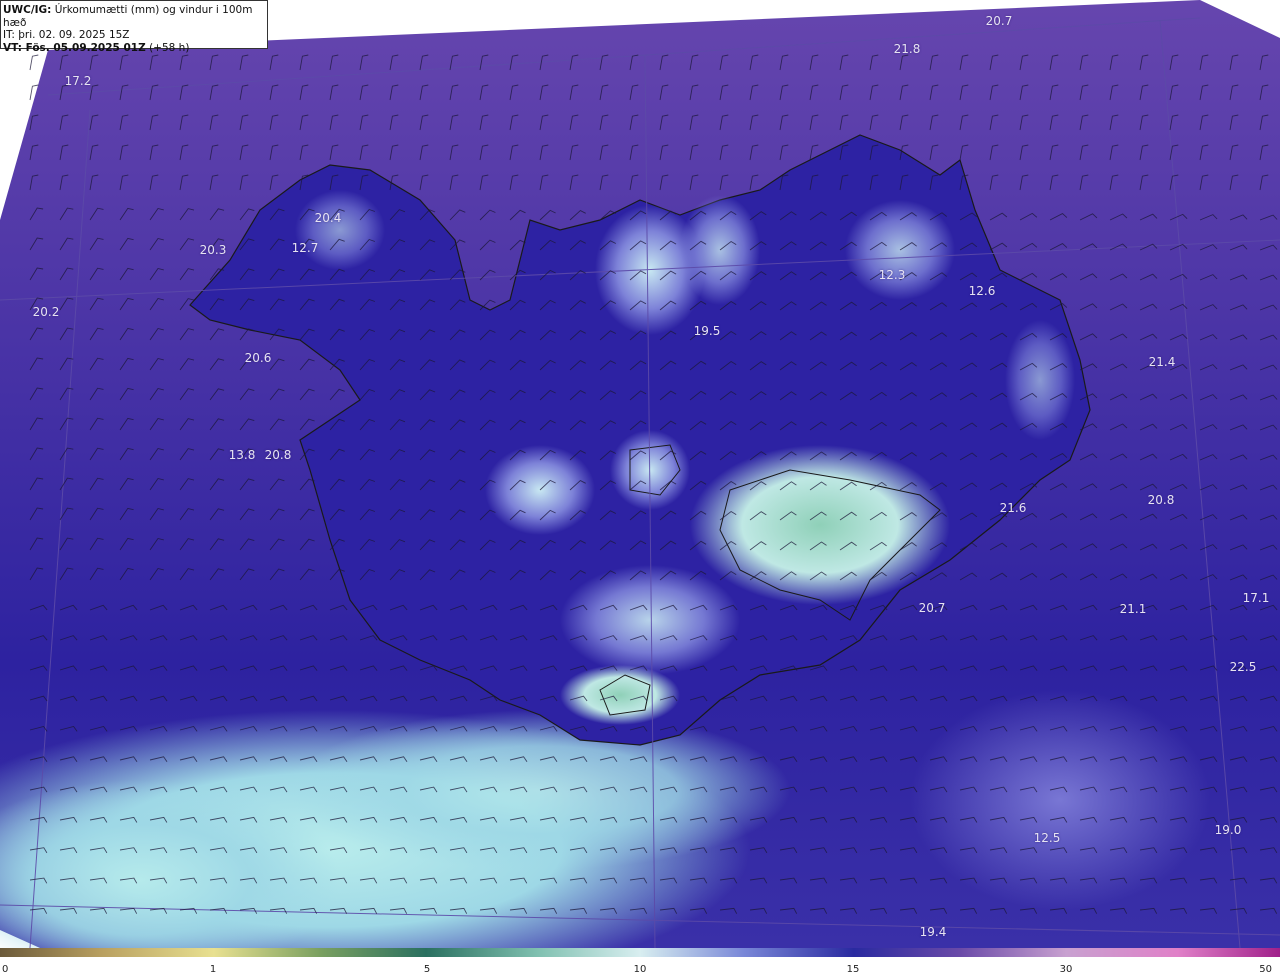 The height and width of the screenshot is (978, 1280). Describe the element at coordinates (258, 358) in the screenshot. I see `value-label: 20.6` at that location.